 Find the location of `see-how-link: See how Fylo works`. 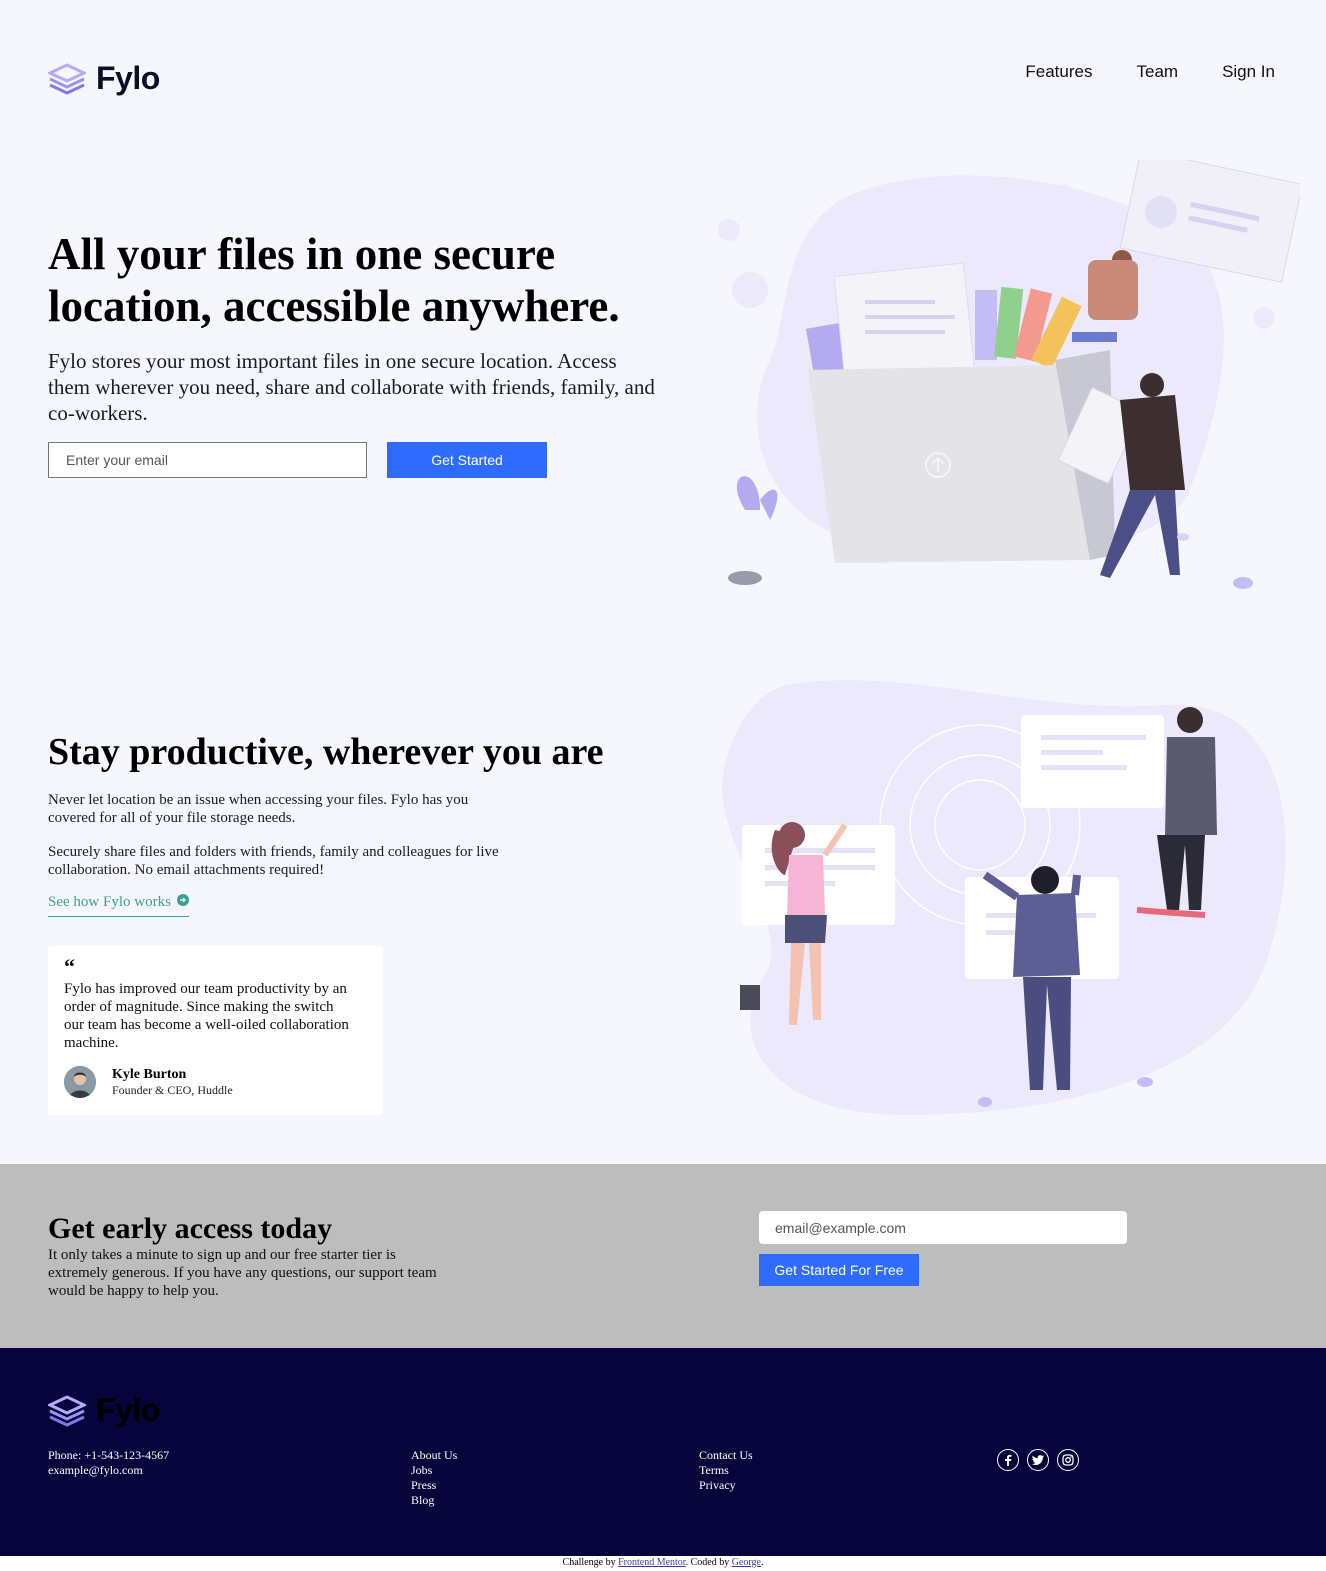

see-how-link: See how Fylo works is located at coordinates (118, 905).